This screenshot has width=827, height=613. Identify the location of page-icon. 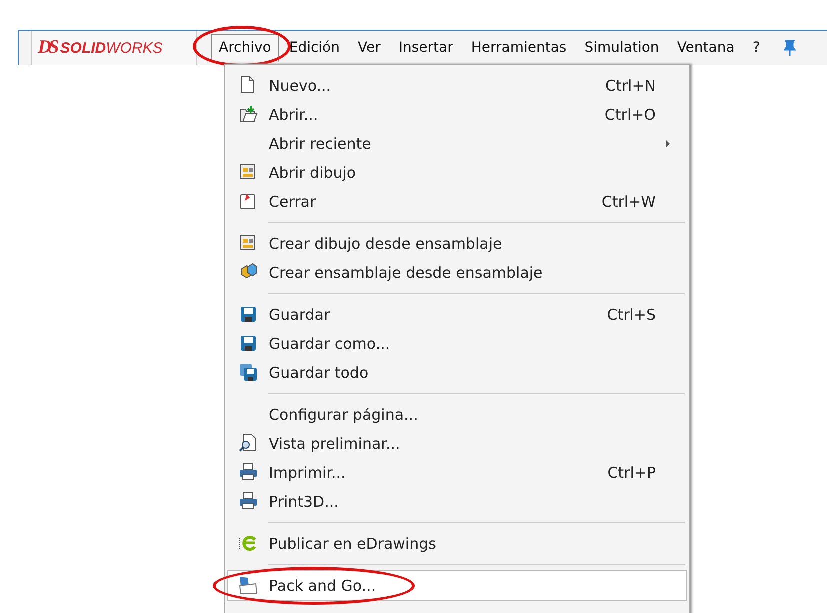
(248, 85).